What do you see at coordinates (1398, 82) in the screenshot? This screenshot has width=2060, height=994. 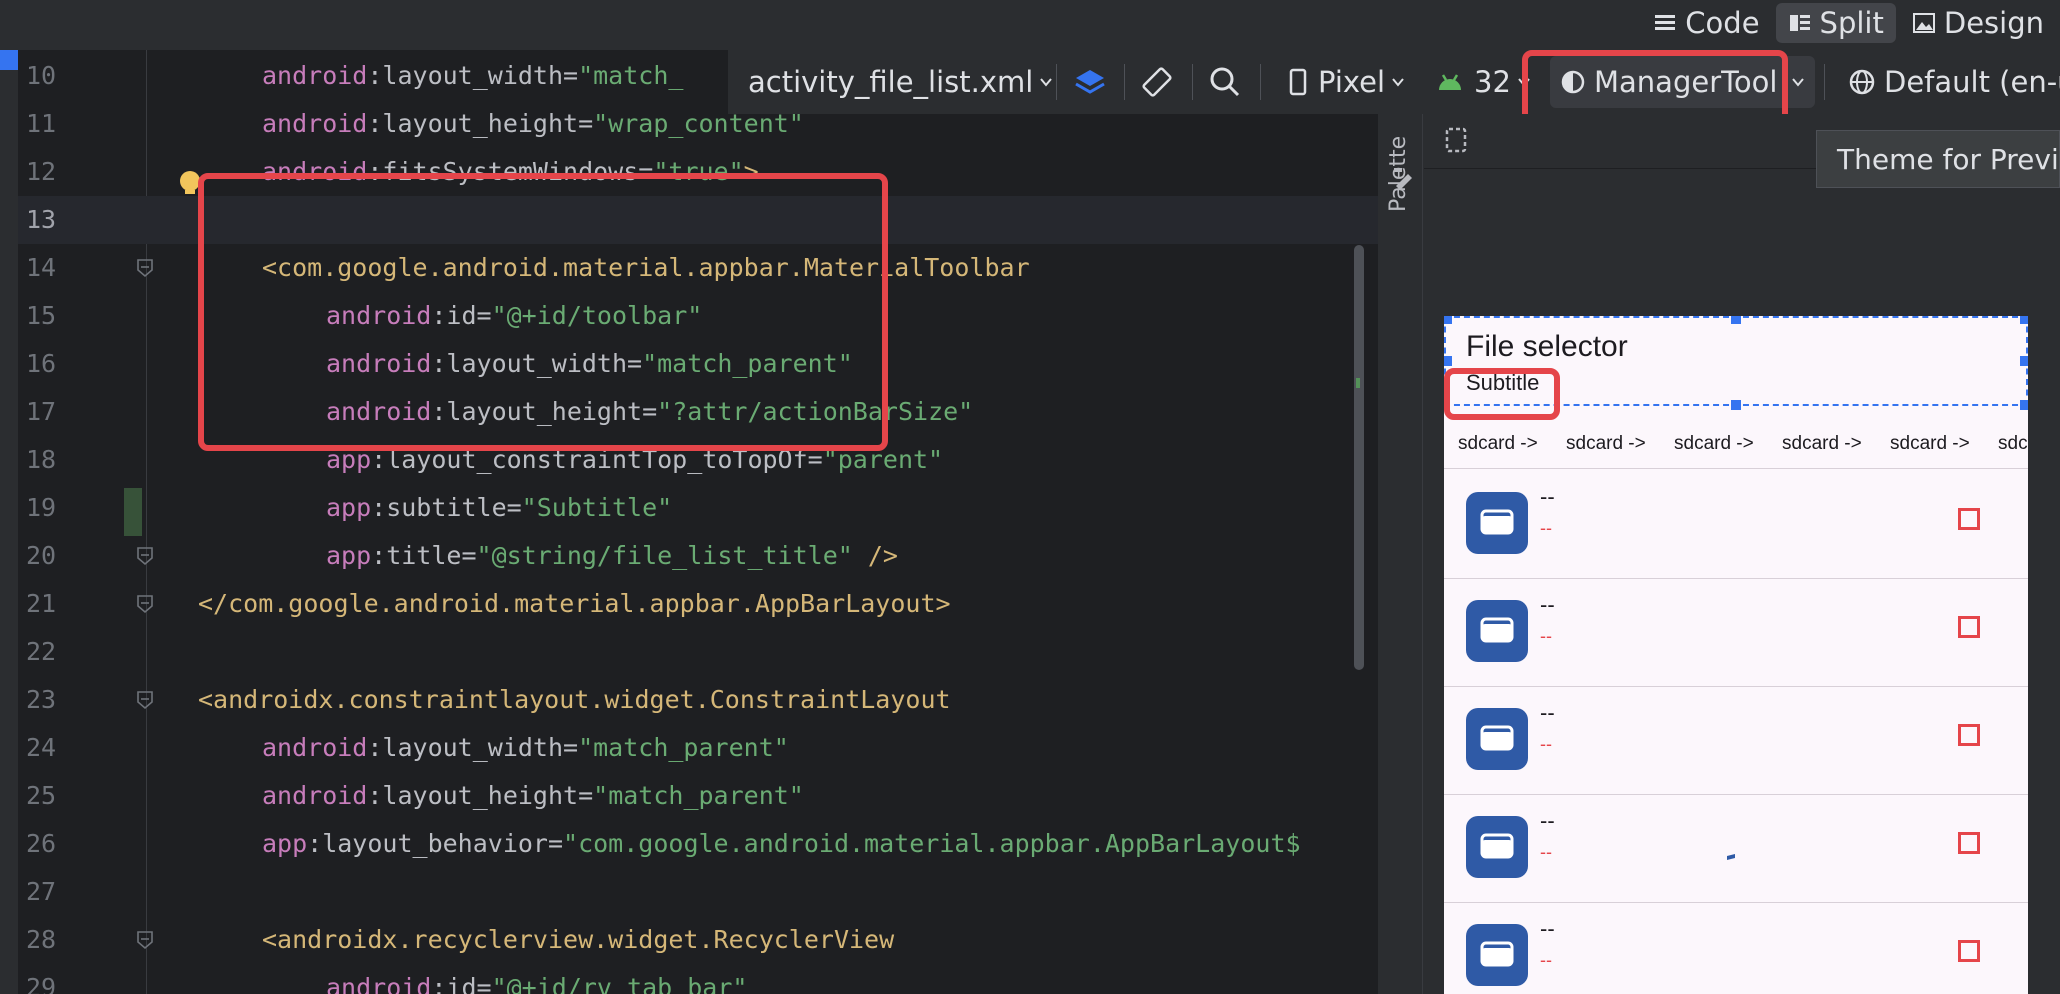 I see `chevron-down-icon` at bounding box center [1398, 82].